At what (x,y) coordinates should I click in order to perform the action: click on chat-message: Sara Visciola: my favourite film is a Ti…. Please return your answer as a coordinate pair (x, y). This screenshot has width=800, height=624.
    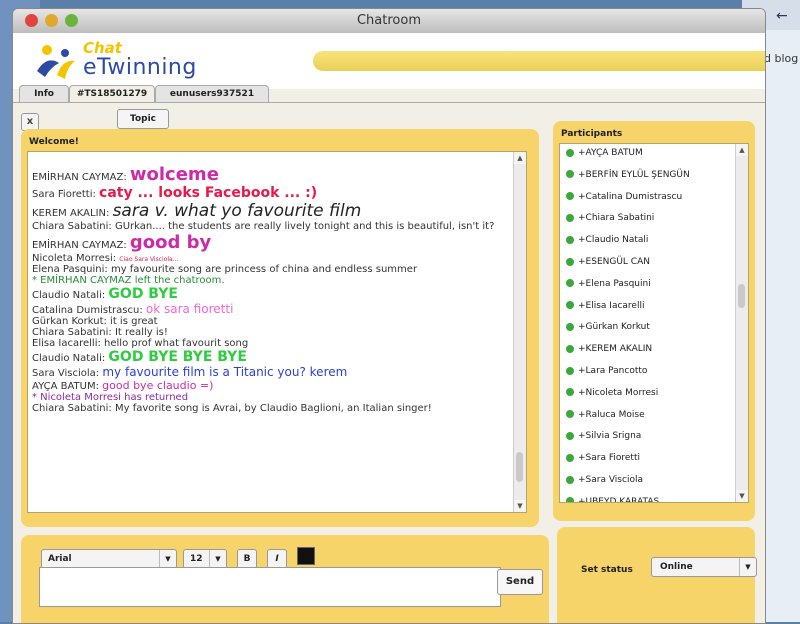
    Looking at the image, I should click on (272, 372).